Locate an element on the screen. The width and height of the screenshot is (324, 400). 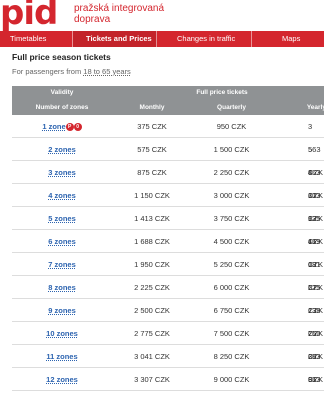
price-yearly: 31 463 CZK is located at coordinates (314, 387).